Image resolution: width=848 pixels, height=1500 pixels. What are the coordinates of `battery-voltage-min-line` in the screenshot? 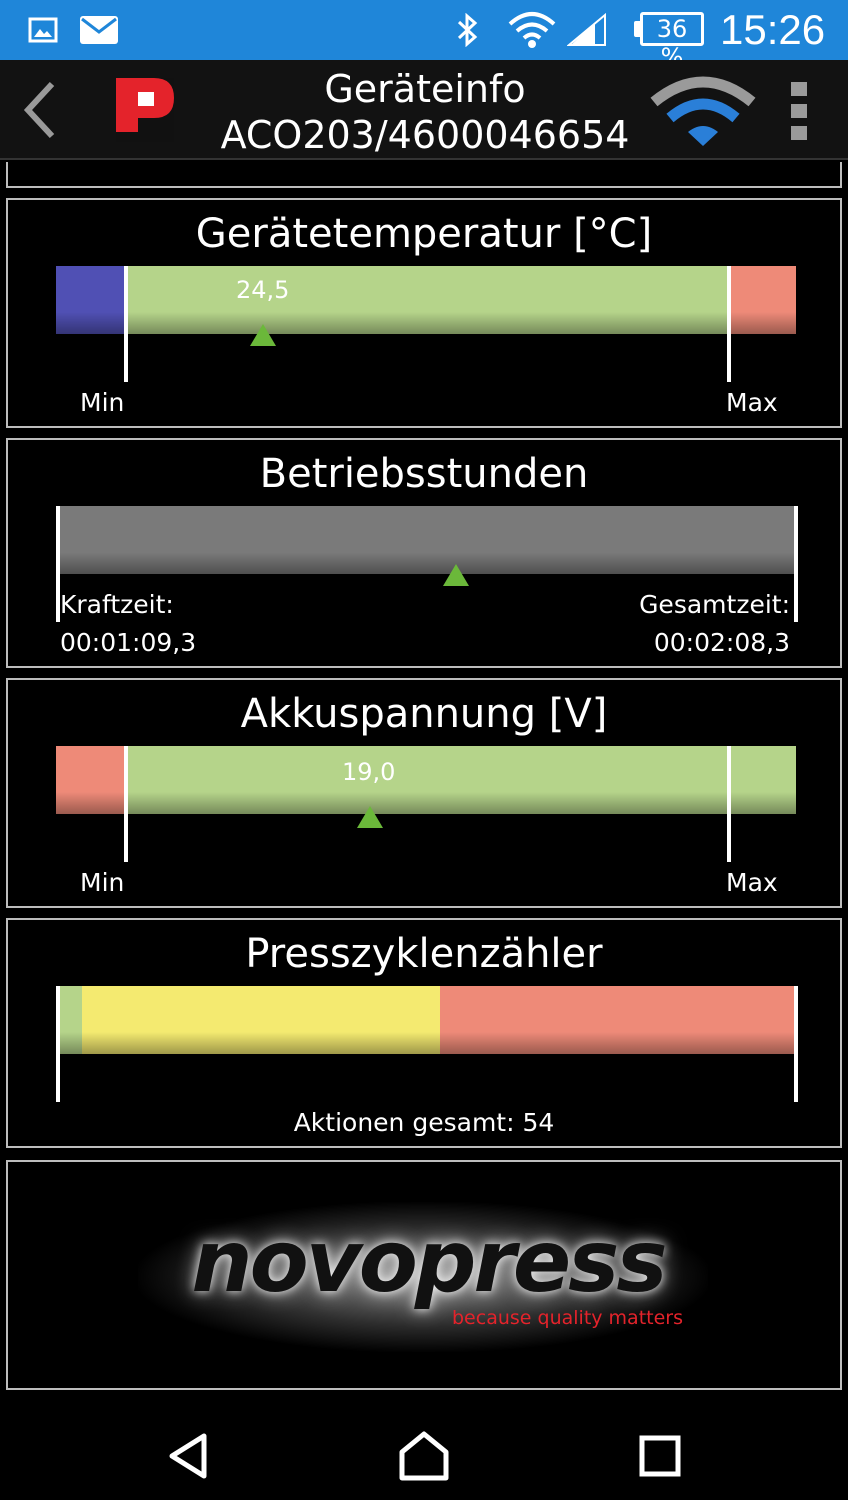 It's located at (126, 804).